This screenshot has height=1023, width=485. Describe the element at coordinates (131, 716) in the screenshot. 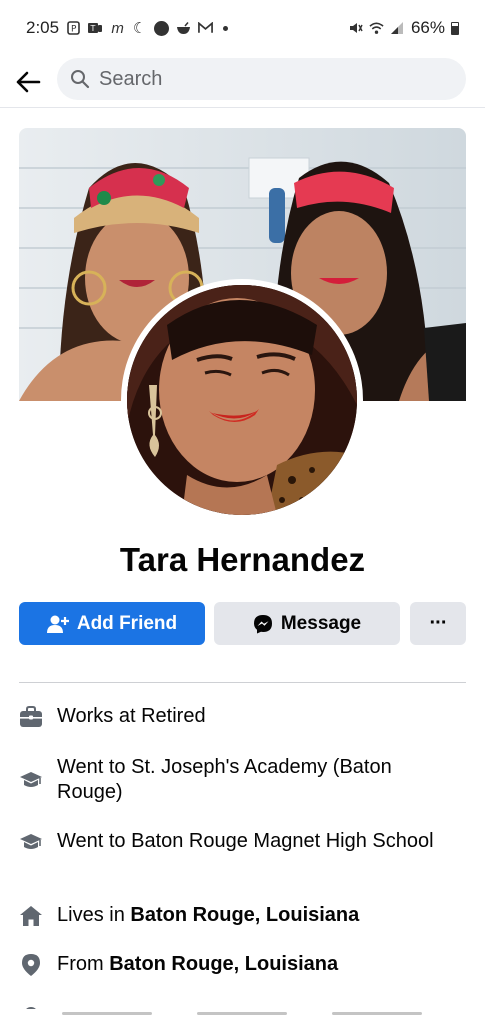

I see `detail-work-text: Works at Retired` at that location.